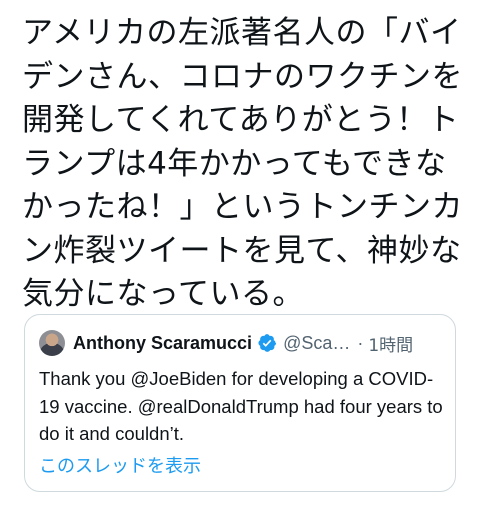 The height and width of the screenshot is (513, 480). I want to click on avatar, so click(52, 343).